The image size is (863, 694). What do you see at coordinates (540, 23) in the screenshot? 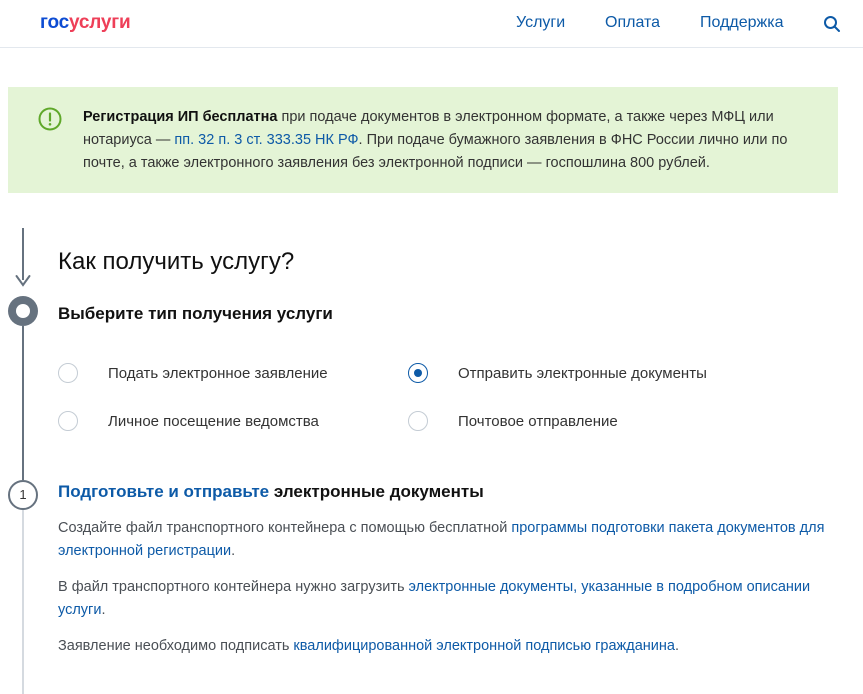
I see `nav-services-link: Услуги` at bounding box center [540, 23].